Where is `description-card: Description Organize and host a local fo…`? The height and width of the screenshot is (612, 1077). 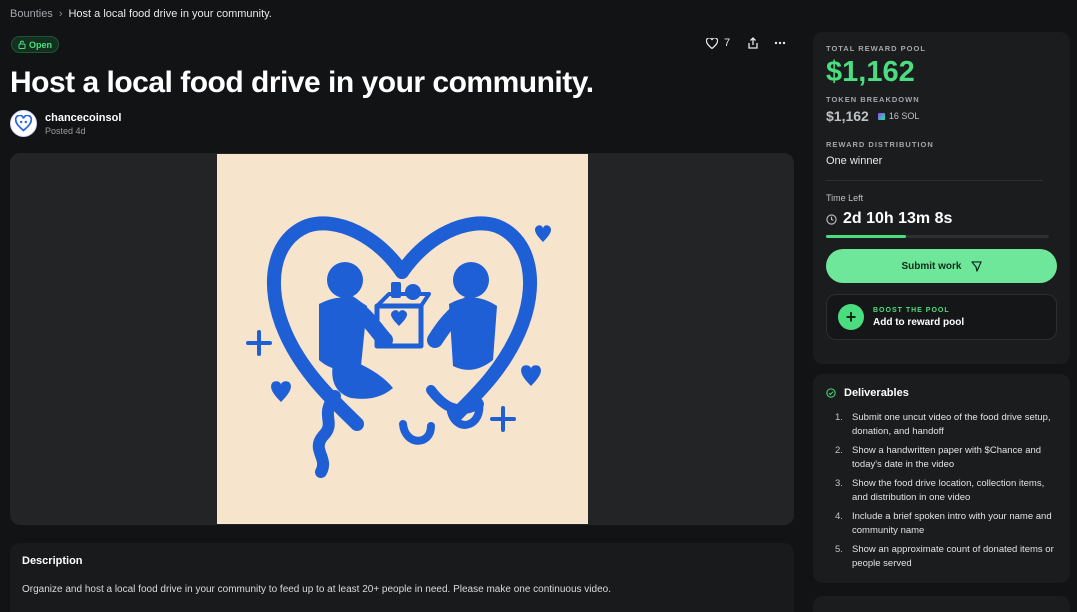
description-card: Description Organize and host a local fo… is located at coordinates (402, 577).